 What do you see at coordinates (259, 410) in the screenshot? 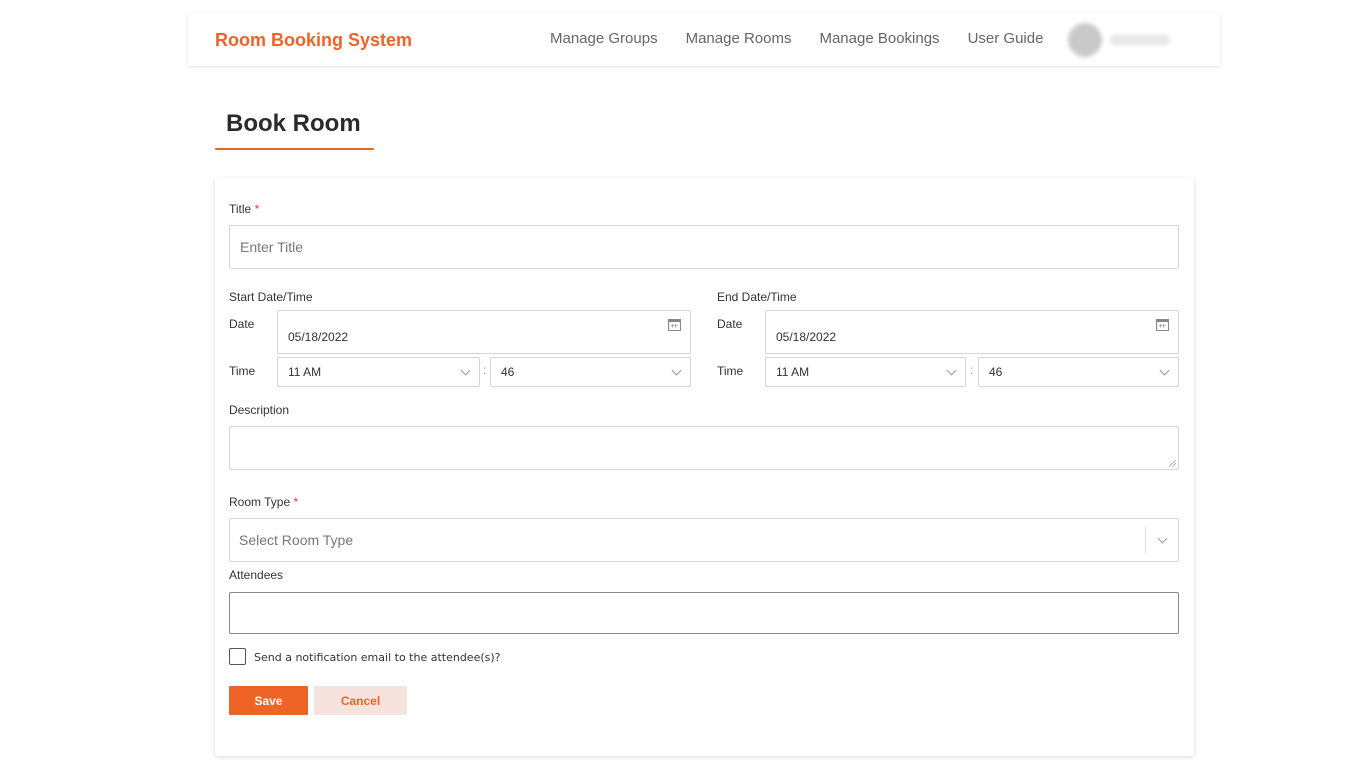
I see `description-label: Description` at bounding box center [259, 410].